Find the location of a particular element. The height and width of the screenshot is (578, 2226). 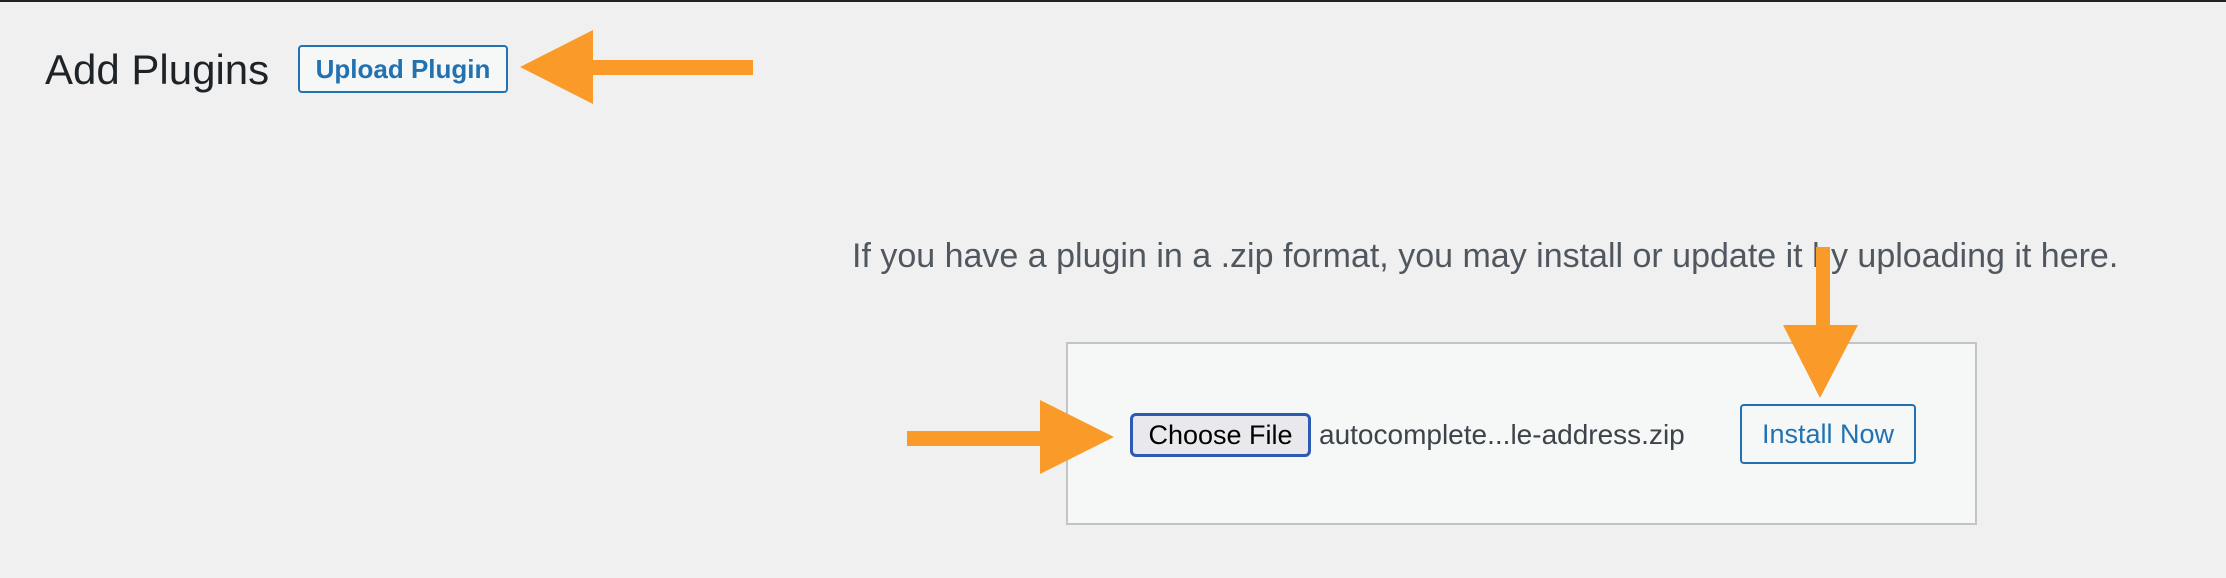

install-now-button: Install Now is located at coordinates (1828, 434).